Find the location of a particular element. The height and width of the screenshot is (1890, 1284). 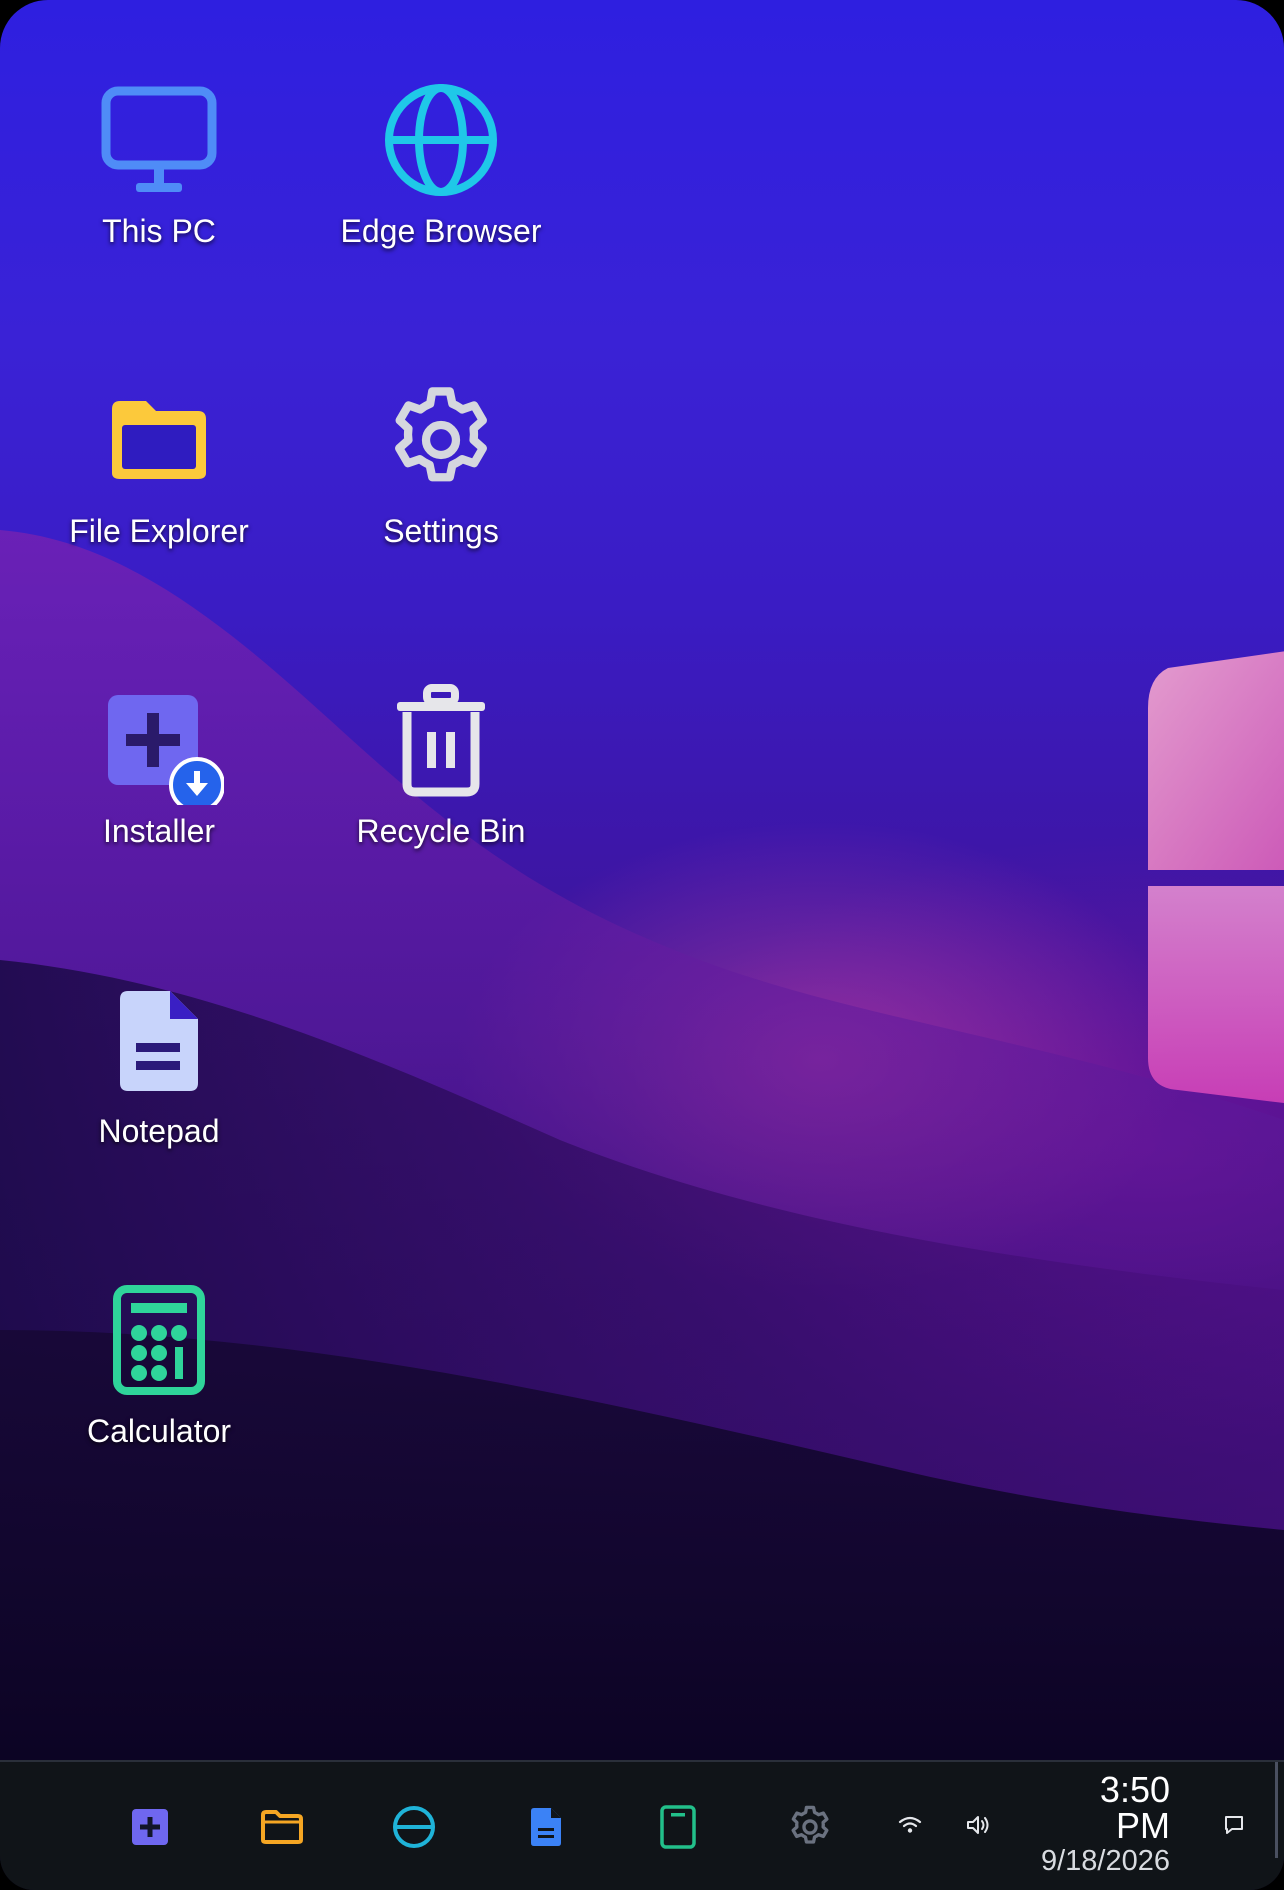

taskbar-browser-button is located at coordinates (414, 1827).